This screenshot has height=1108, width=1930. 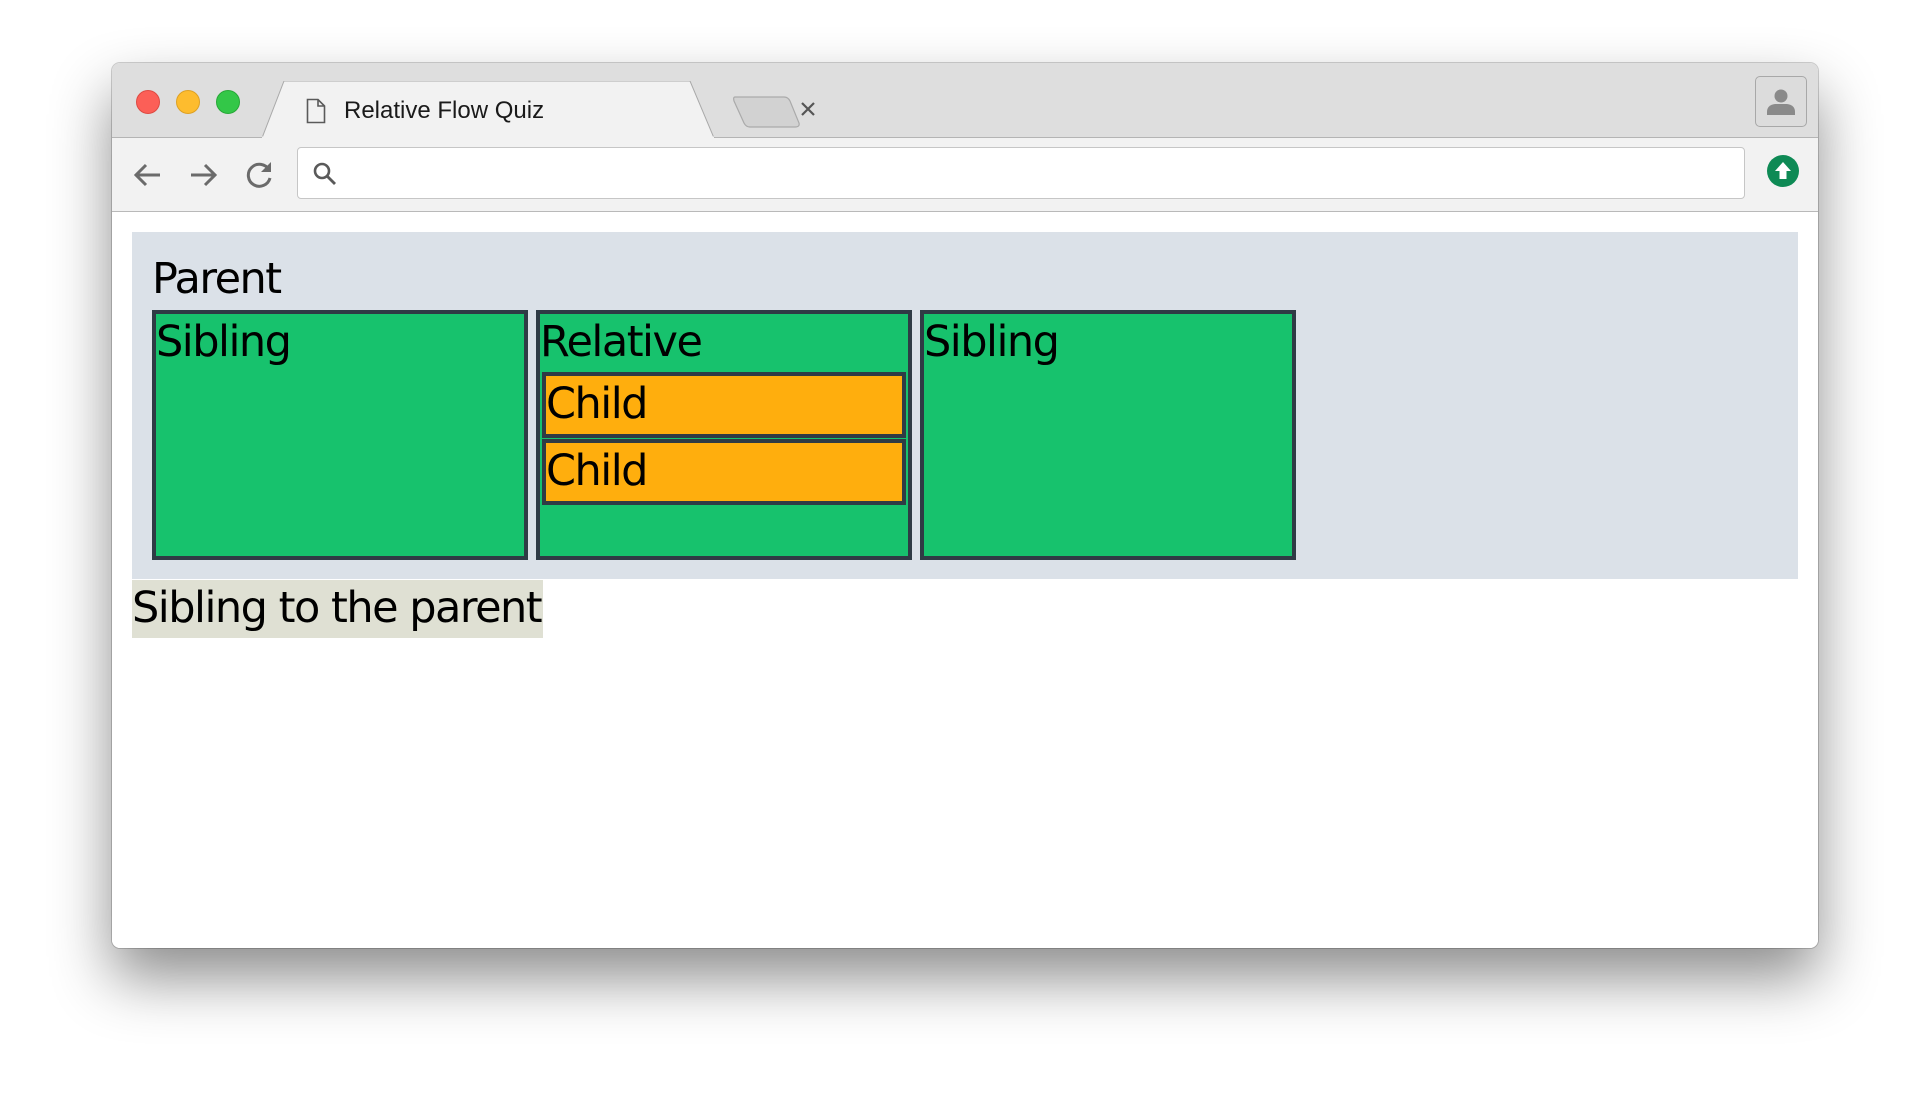 I want to click on sibling-box-1: Sibling, so click(x=340, y=435).